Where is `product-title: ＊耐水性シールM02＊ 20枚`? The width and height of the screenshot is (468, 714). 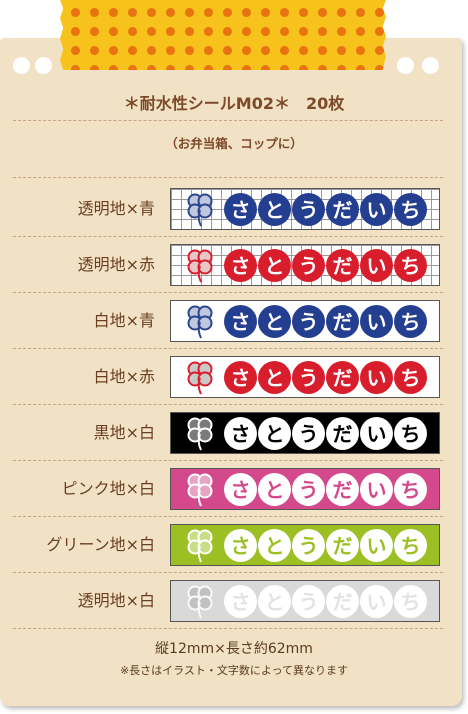
product-title: ＊耐水性シールM02＊ 20枚 is located at coordinates (234, 103).